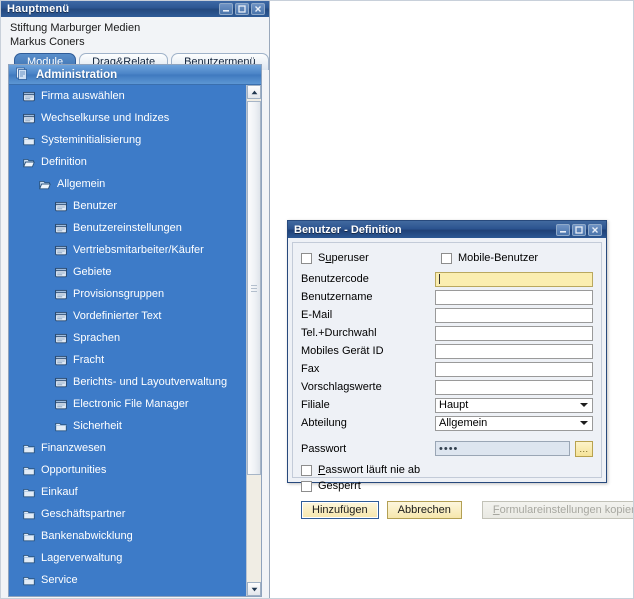 The height and width of the screenshot is (599, 634). Describe the element at coordinates (339, 333) in the screenshot. I see `field-label: Tel.+Durchwahl` at that location.